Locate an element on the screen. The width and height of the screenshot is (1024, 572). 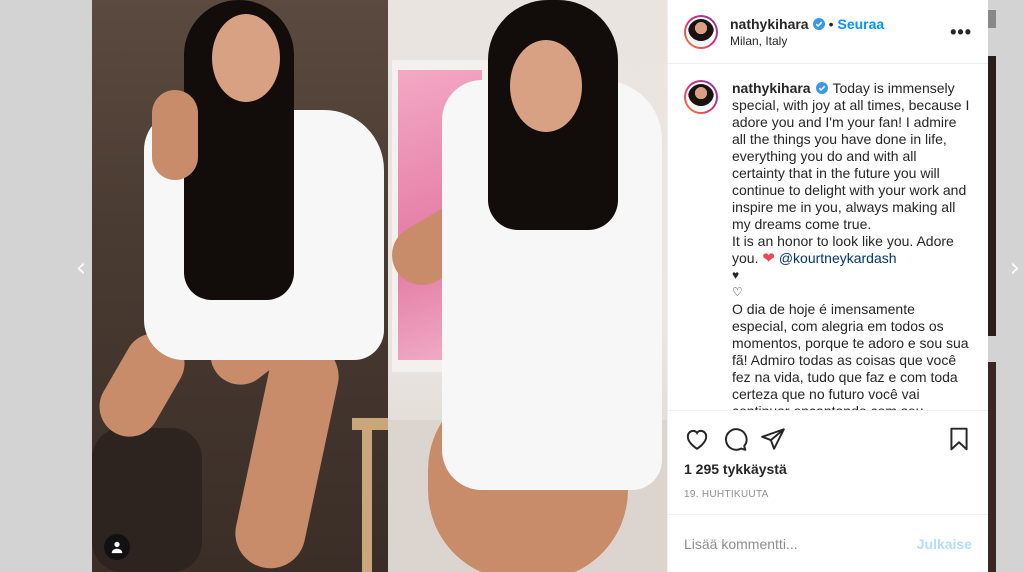
username-link: nathykihara is located at coordinates (769, 24).